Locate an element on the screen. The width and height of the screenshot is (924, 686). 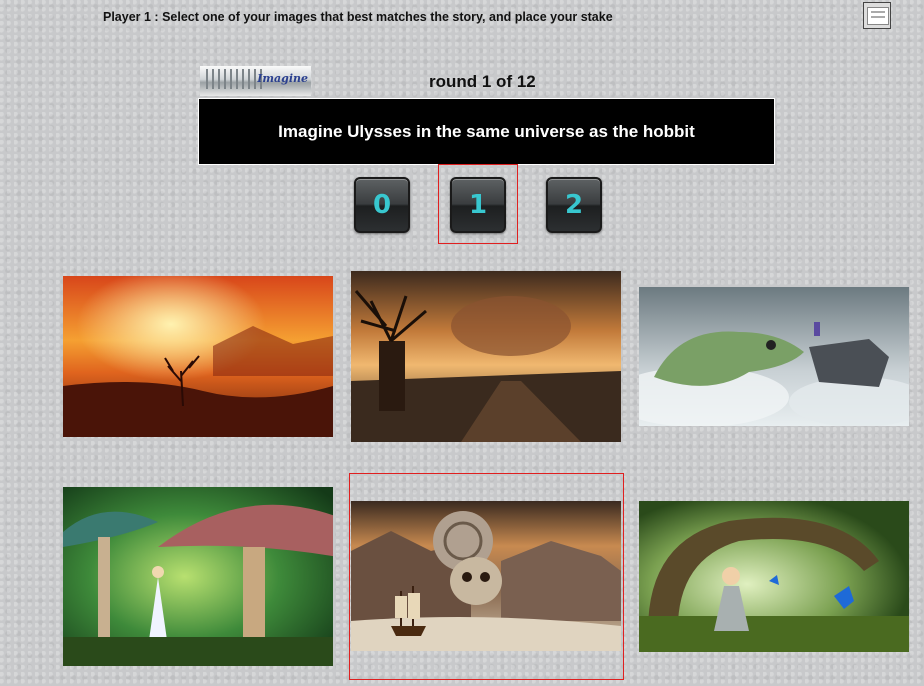
stake-selection-frame is located at coordinates (478, 204).